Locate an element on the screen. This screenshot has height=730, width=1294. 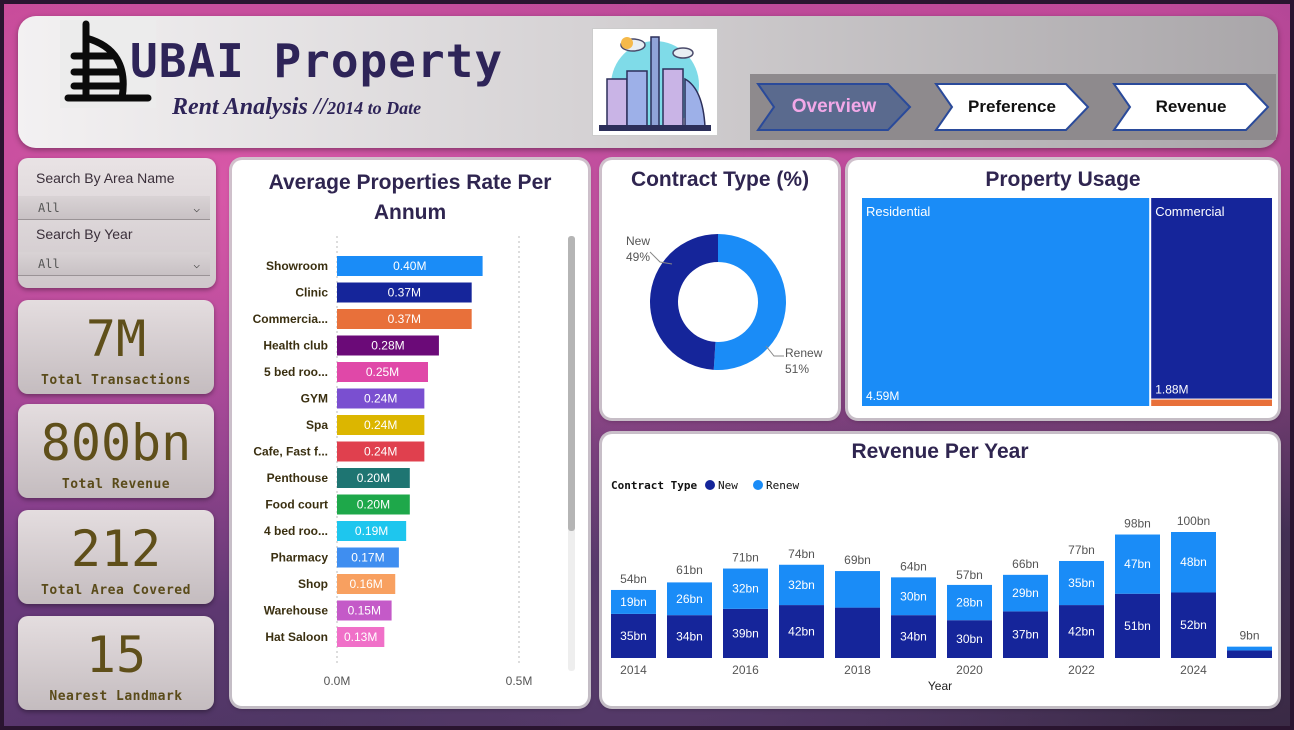
kpi-total-area-covered: 212 Total Area Covered is located at coordinates (116, 557).